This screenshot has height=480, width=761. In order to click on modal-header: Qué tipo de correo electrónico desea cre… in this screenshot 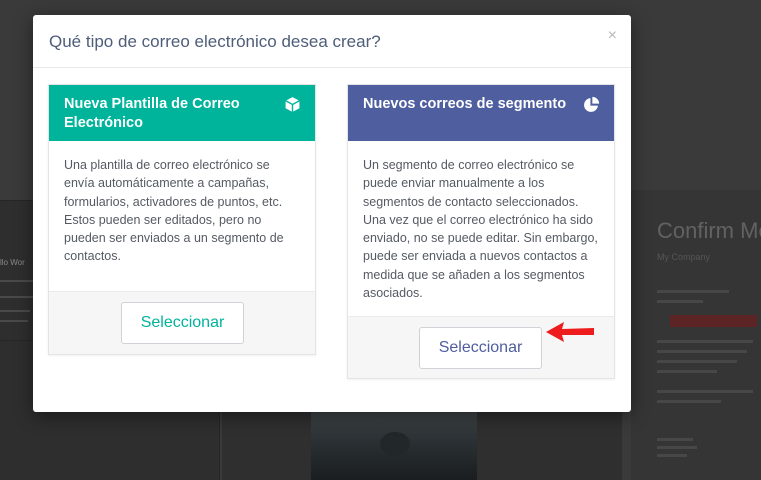, I will do `click(332, 41)`.